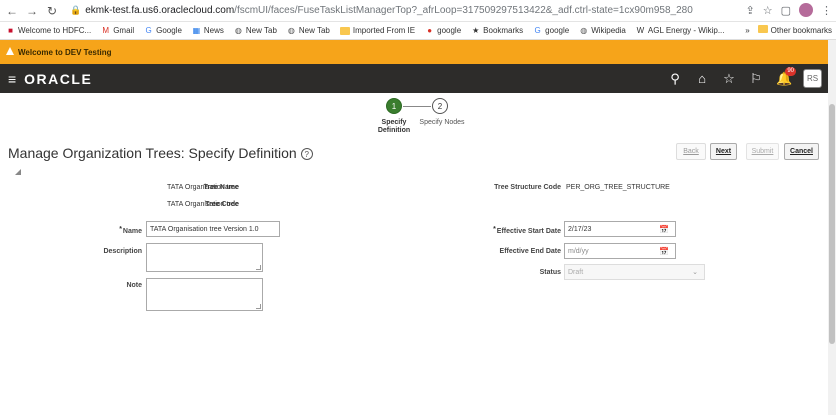 Image resolution: width=836 pixels, height=415 pixels. Describe the element at coordinates (203, 204) in the screenshot. I see `tree-code-value: TATA Organisation tree` at that location.